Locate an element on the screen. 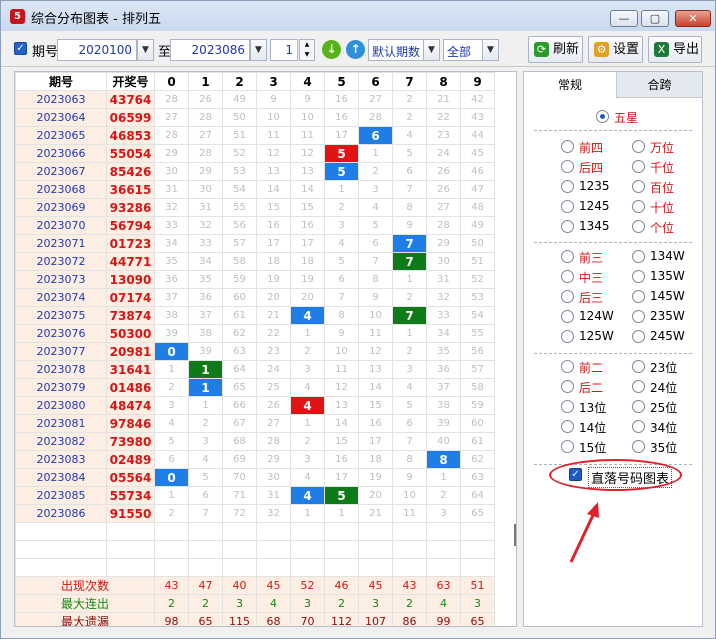 The image size is (716, 639). radio-145W is located at coordinates (638, 296).